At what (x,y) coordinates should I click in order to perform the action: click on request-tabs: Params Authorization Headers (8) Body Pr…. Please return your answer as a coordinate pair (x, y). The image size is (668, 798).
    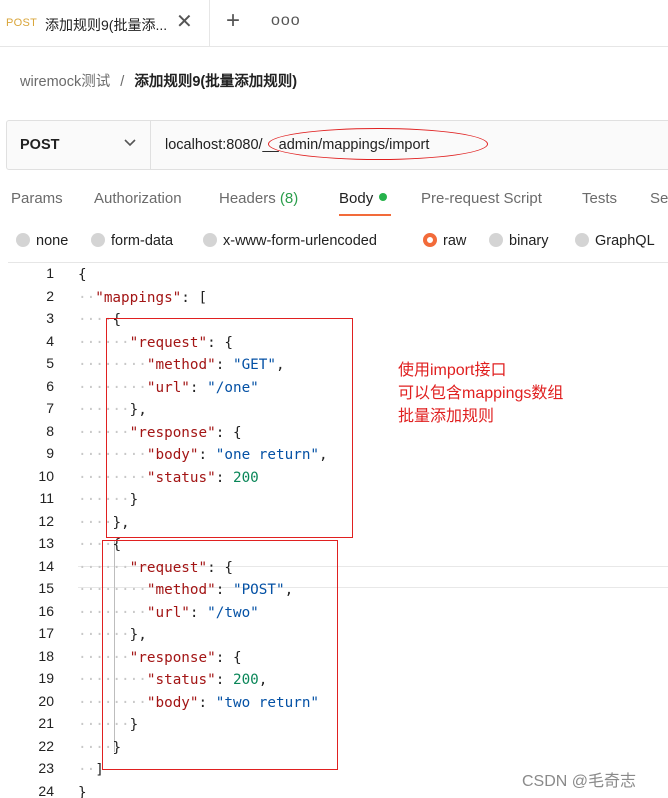
    Looking at the image, I should click on (334, 204).